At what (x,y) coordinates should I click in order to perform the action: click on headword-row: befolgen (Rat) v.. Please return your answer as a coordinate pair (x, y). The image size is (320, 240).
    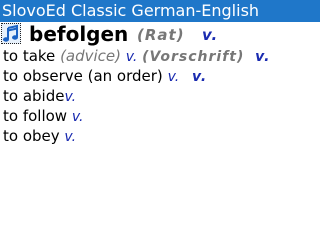
    Looking at the image, I should click on (160, 34).